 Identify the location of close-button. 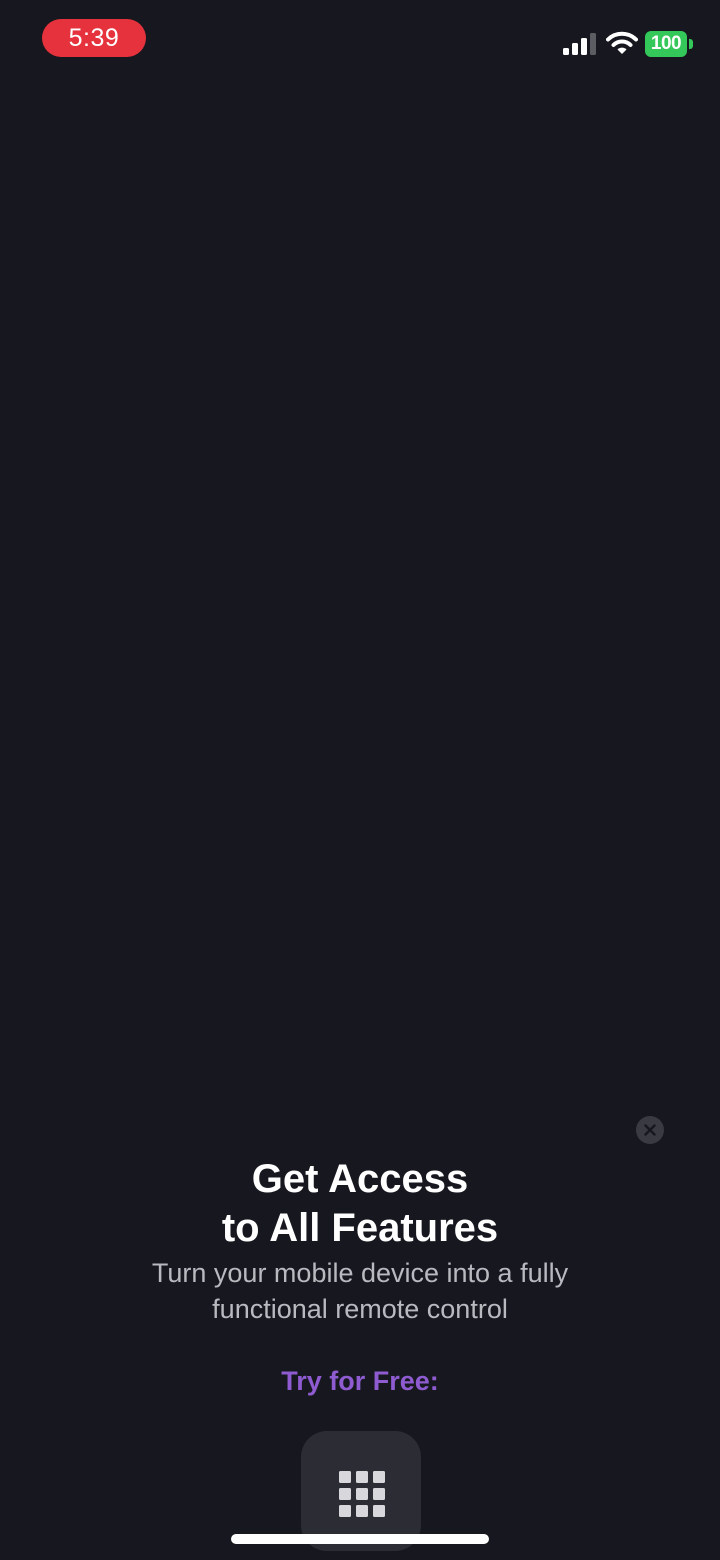
(650, 1130).